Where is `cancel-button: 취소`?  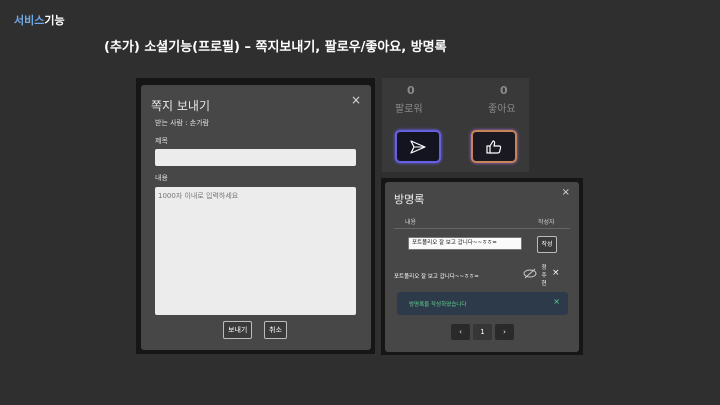 cancel-button: 취소 is located at coordinates (275, 330).